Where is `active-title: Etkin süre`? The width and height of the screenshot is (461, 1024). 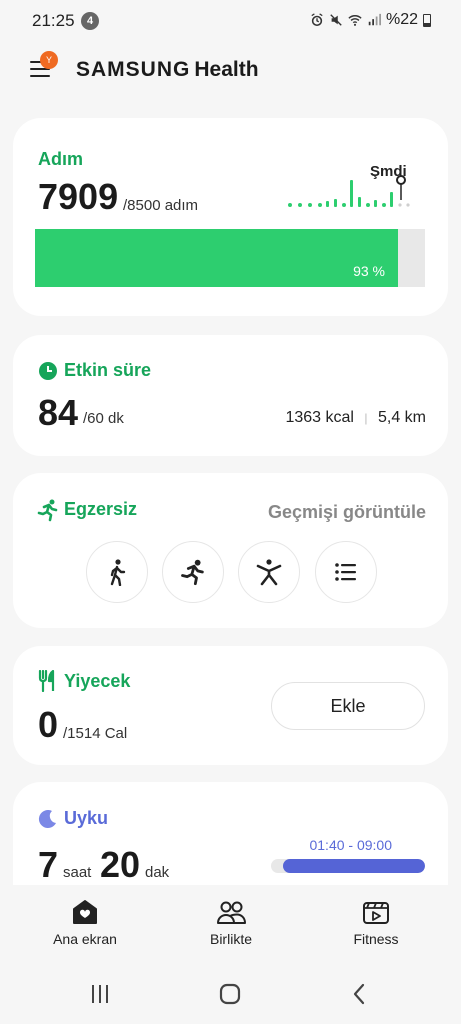
active-title: Etkin süre is located at coordinates (108, 370).